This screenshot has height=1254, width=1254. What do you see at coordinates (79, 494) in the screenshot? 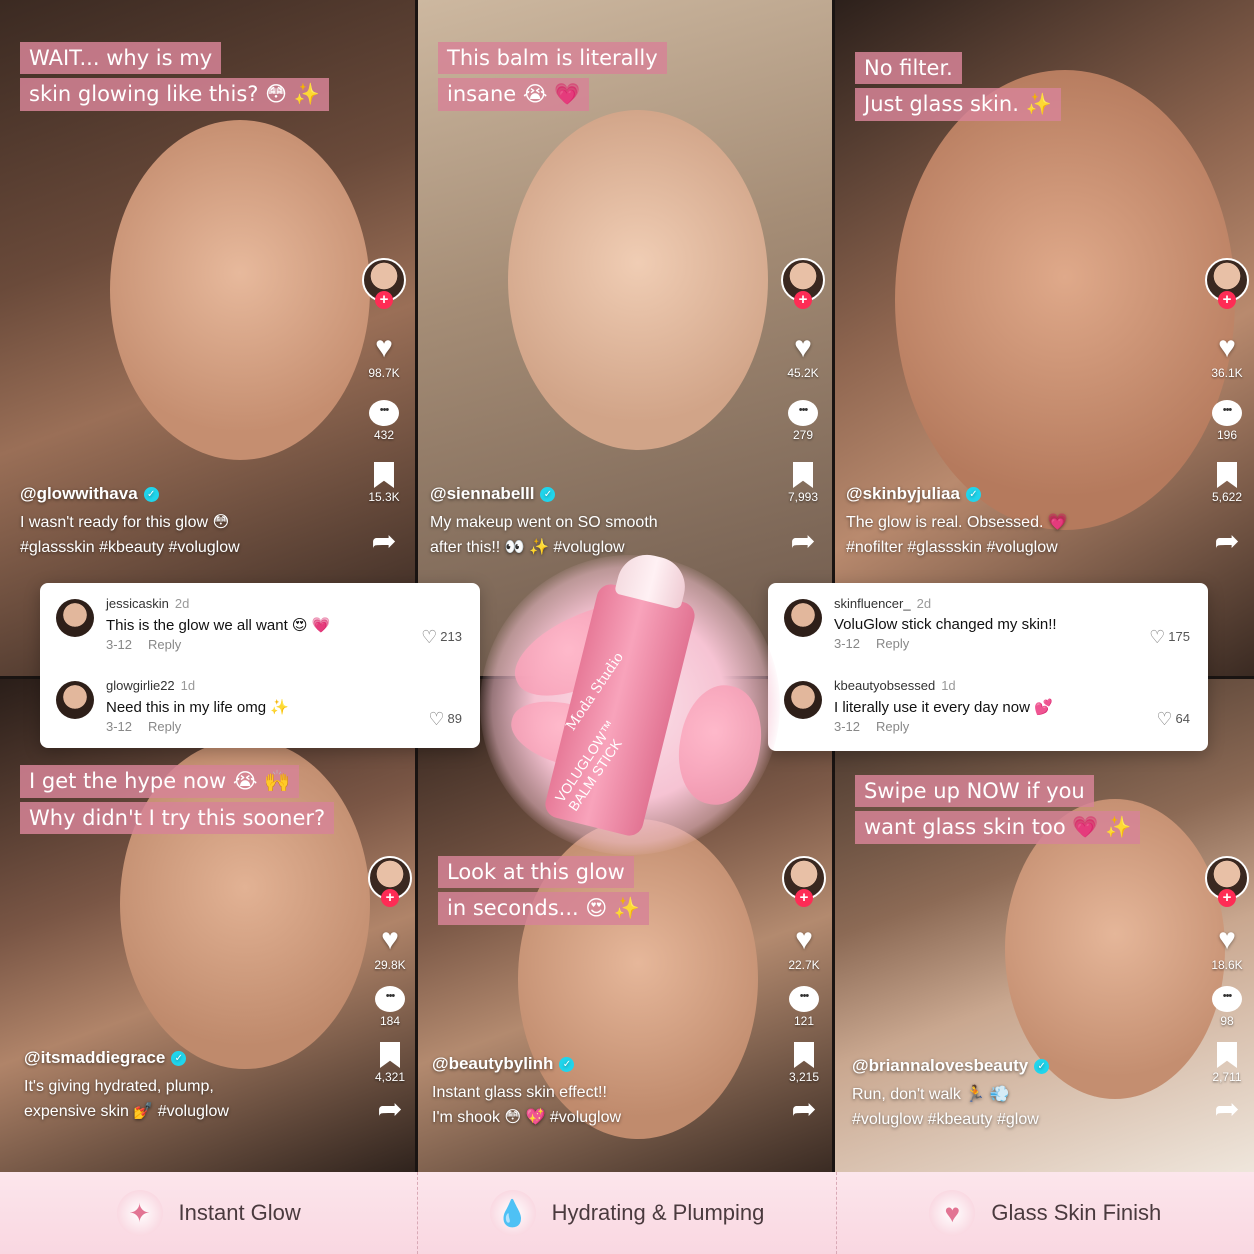
I see `creator-handle: @glowwithava` at bounding box center [79, 494].